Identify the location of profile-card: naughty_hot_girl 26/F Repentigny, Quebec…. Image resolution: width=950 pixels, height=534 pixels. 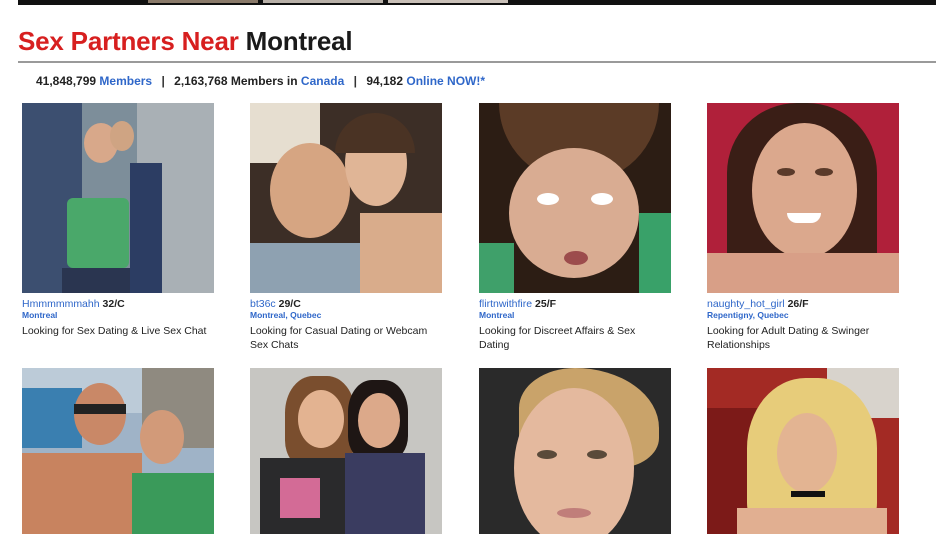
(803, 227).